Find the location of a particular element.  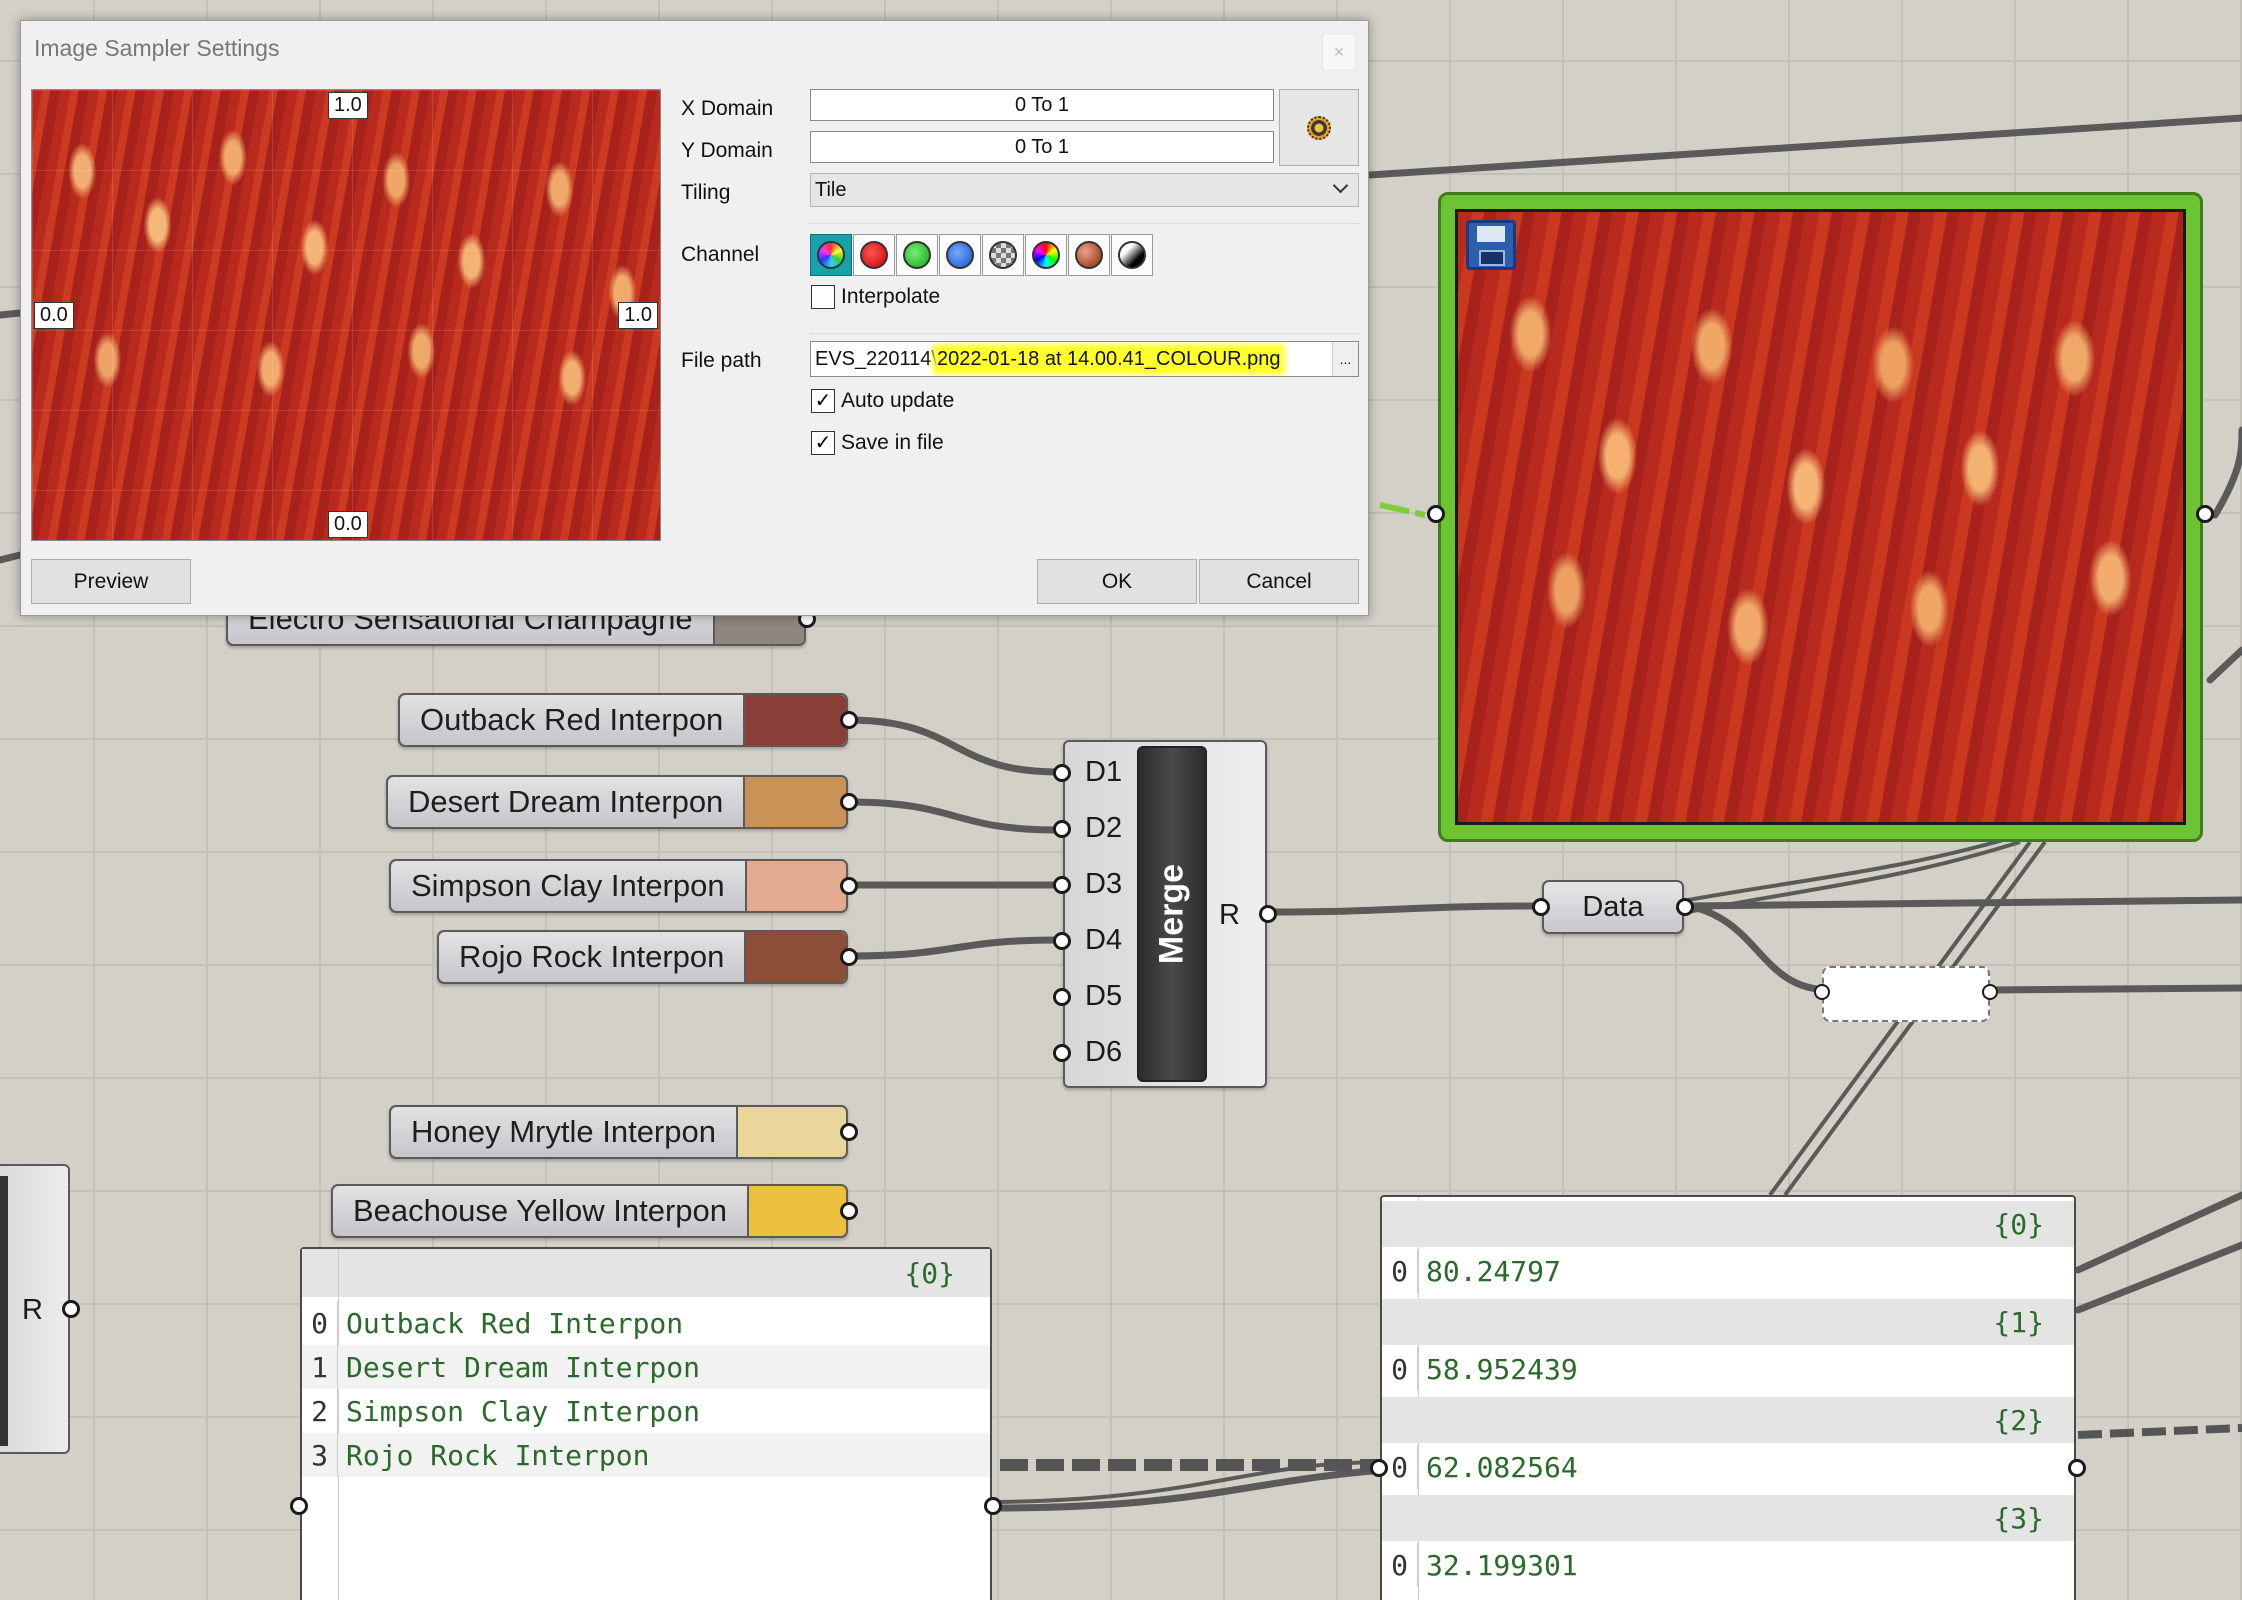

swatch-rojo-rock: Rojo Rock Interpon is located at coordinates (647, 957).